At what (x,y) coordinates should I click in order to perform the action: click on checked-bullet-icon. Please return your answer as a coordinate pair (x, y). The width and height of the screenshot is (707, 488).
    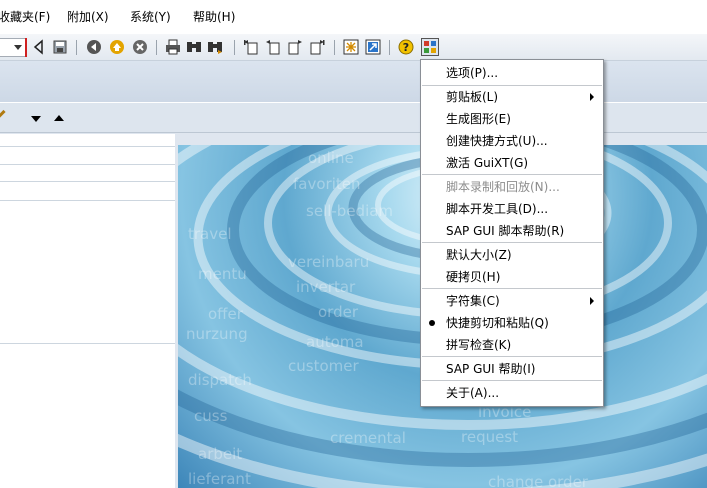
    Looking at the image, I should click on (432, 323).